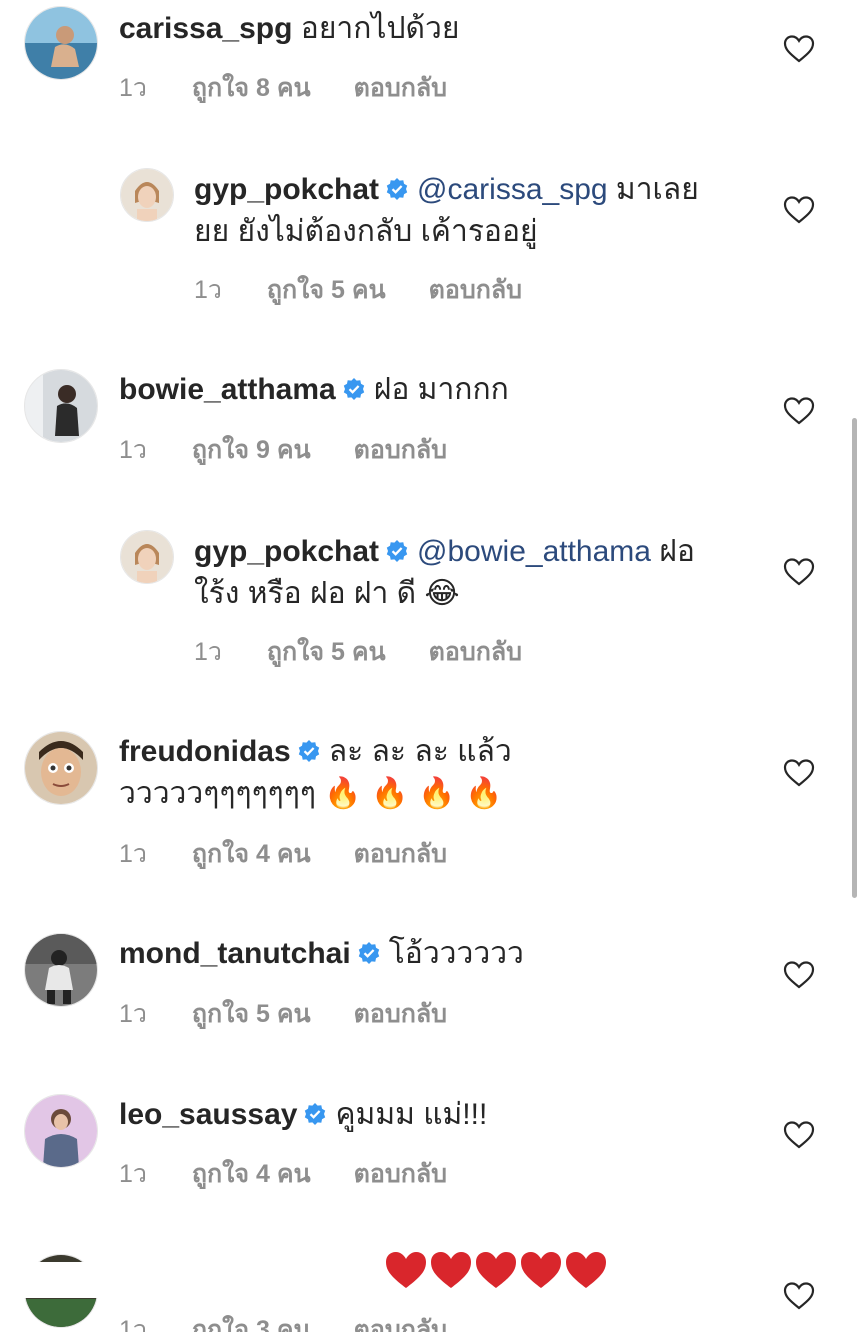  I want to click on username-link: leo_saussay, so click(208, 1114).